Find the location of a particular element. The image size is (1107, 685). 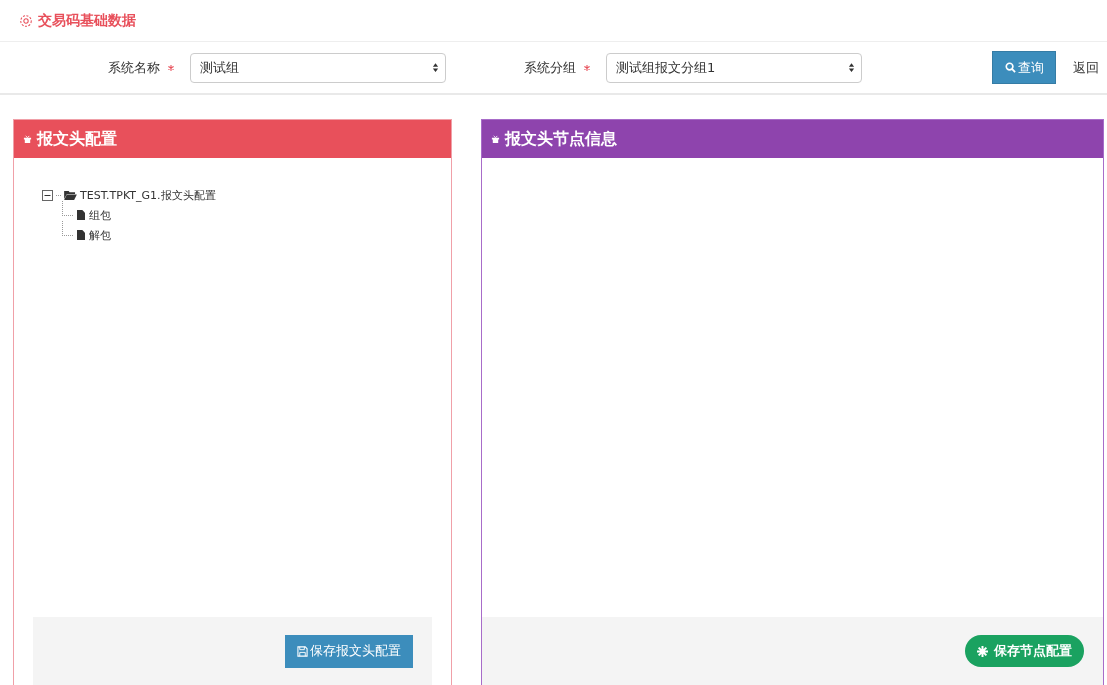

back-link: 返回 is located at coordinates (1086, 67).